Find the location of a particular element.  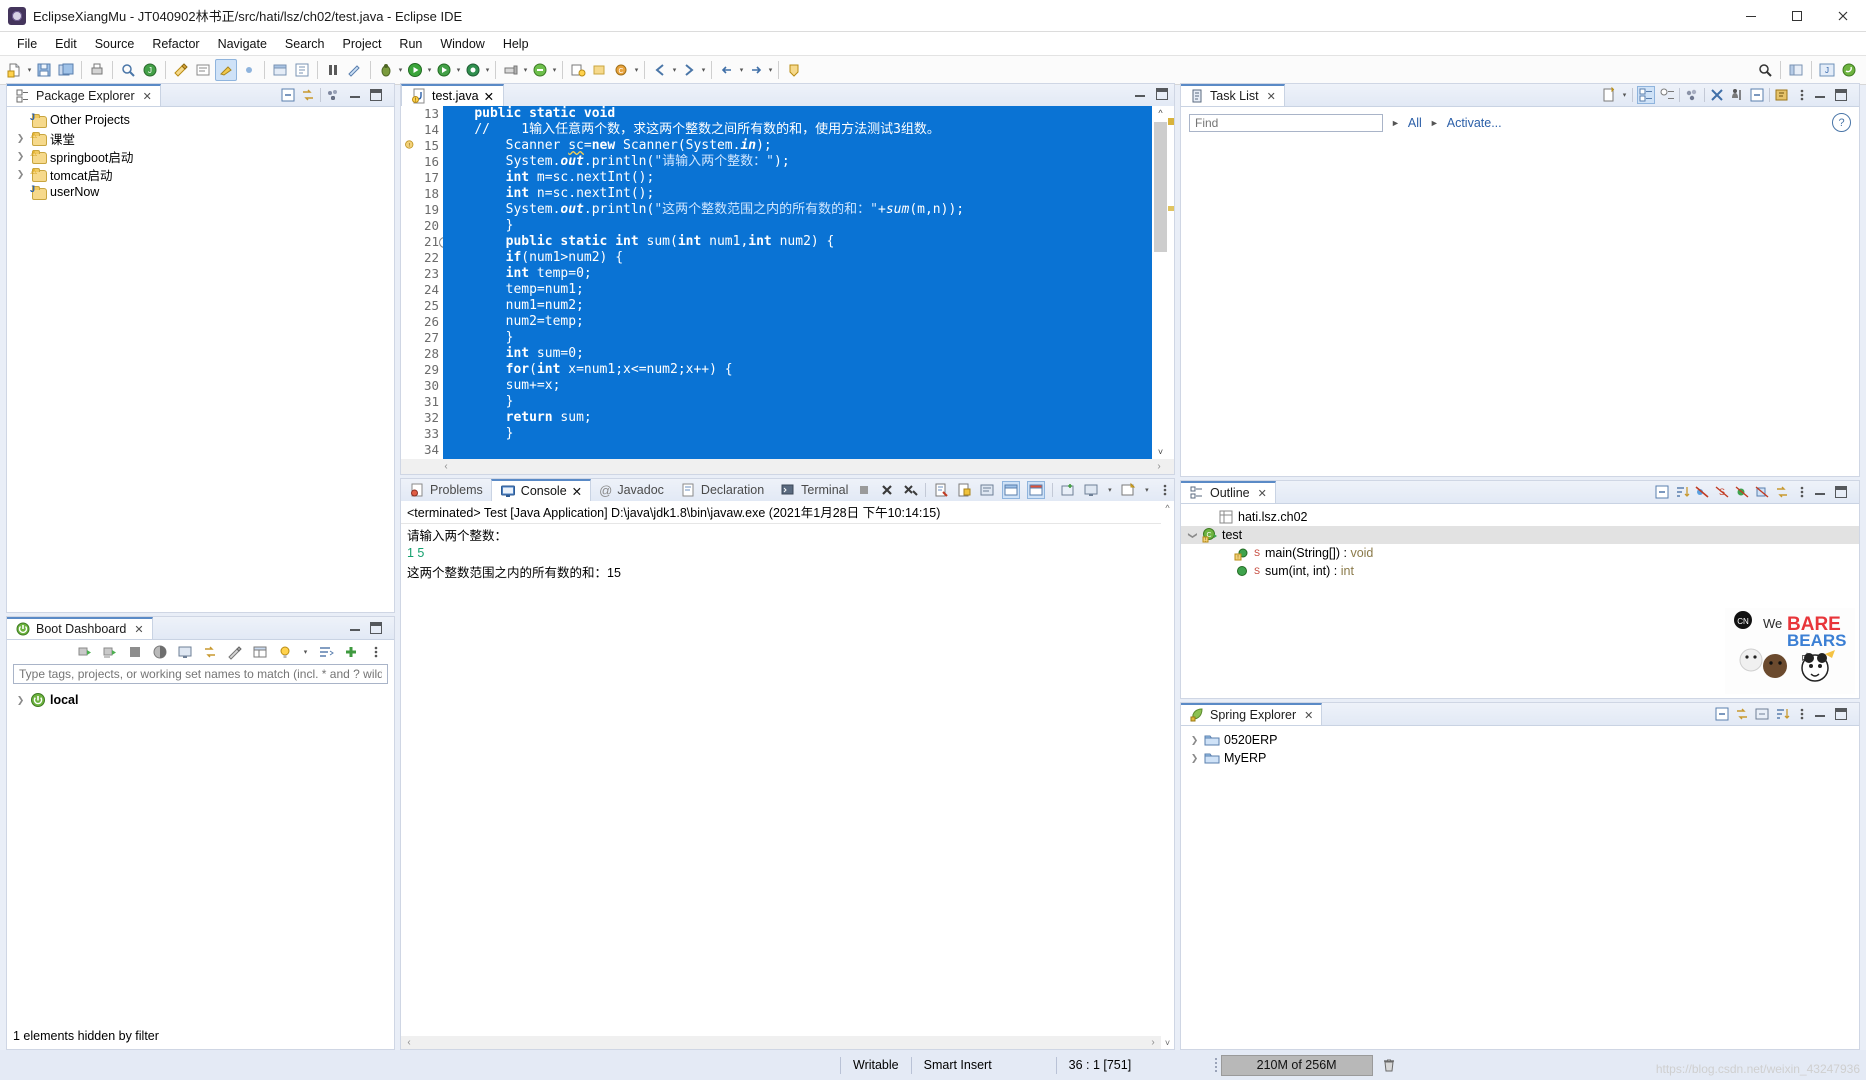

start-icon is located at coordinates (85, 652).